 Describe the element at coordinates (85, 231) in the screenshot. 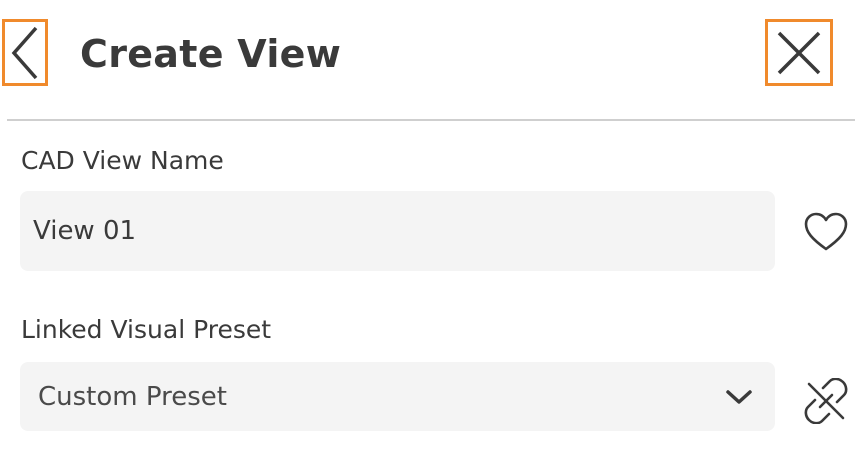

I see `view-name-value: View 01` at that location.